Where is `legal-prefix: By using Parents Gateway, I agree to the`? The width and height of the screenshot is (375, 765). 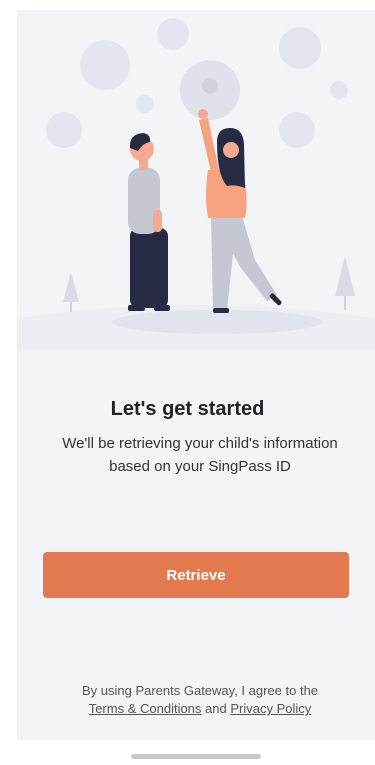
legal-prefix: By using Parents Gateway, I agree to the is located at coordinates (200, 690).